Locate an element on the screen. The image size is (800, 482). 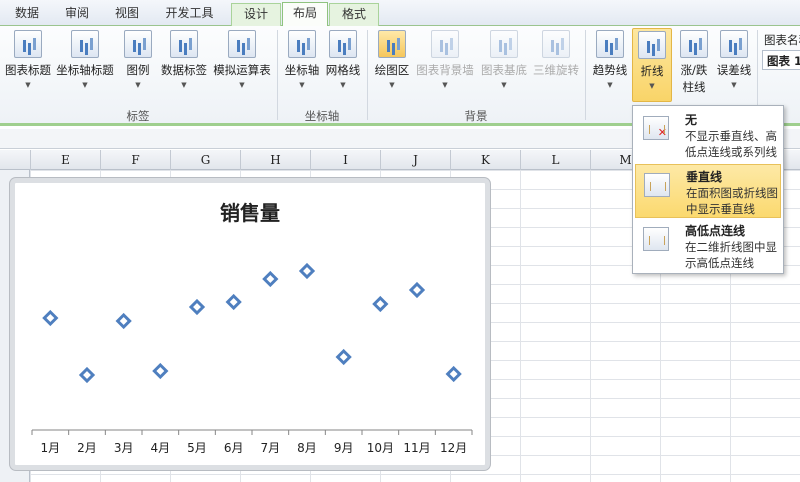
group-label-background: 背景 is located at coordinates (476, 116).